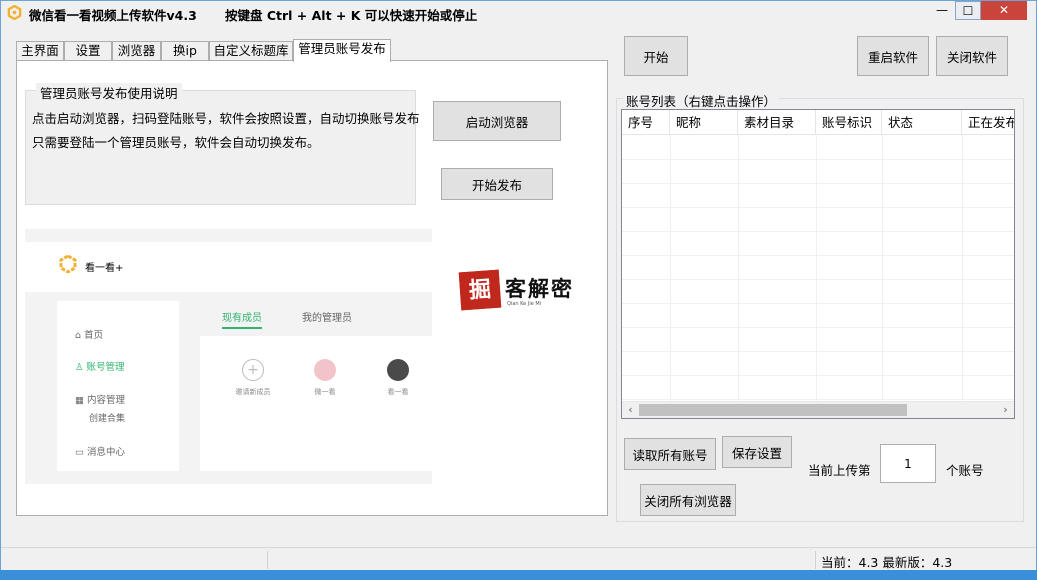  Describe the element at coordinates (251, 51) in the screenshot. I see `tab-custom-titles: 自定义标题库` at that location.